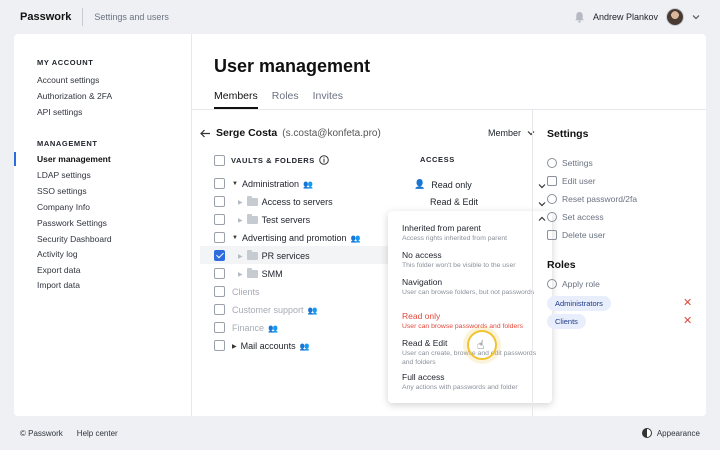 This screenshot has height=450, width=720. I want to click on app-logo: Passwork, so click(45, 17).